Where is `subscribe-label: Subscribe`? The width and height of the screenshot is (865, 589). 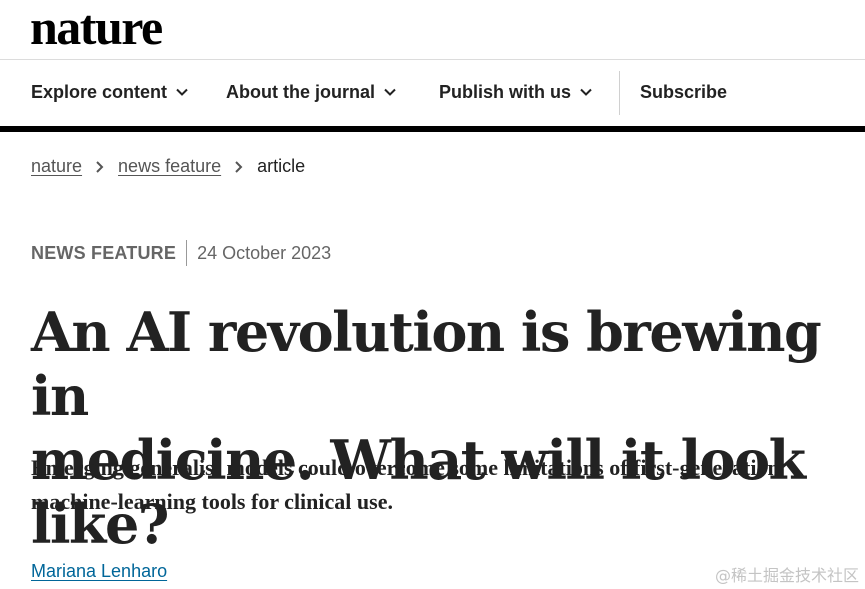 subscribe-label: Subscribe is located at coordinates (684, 92).